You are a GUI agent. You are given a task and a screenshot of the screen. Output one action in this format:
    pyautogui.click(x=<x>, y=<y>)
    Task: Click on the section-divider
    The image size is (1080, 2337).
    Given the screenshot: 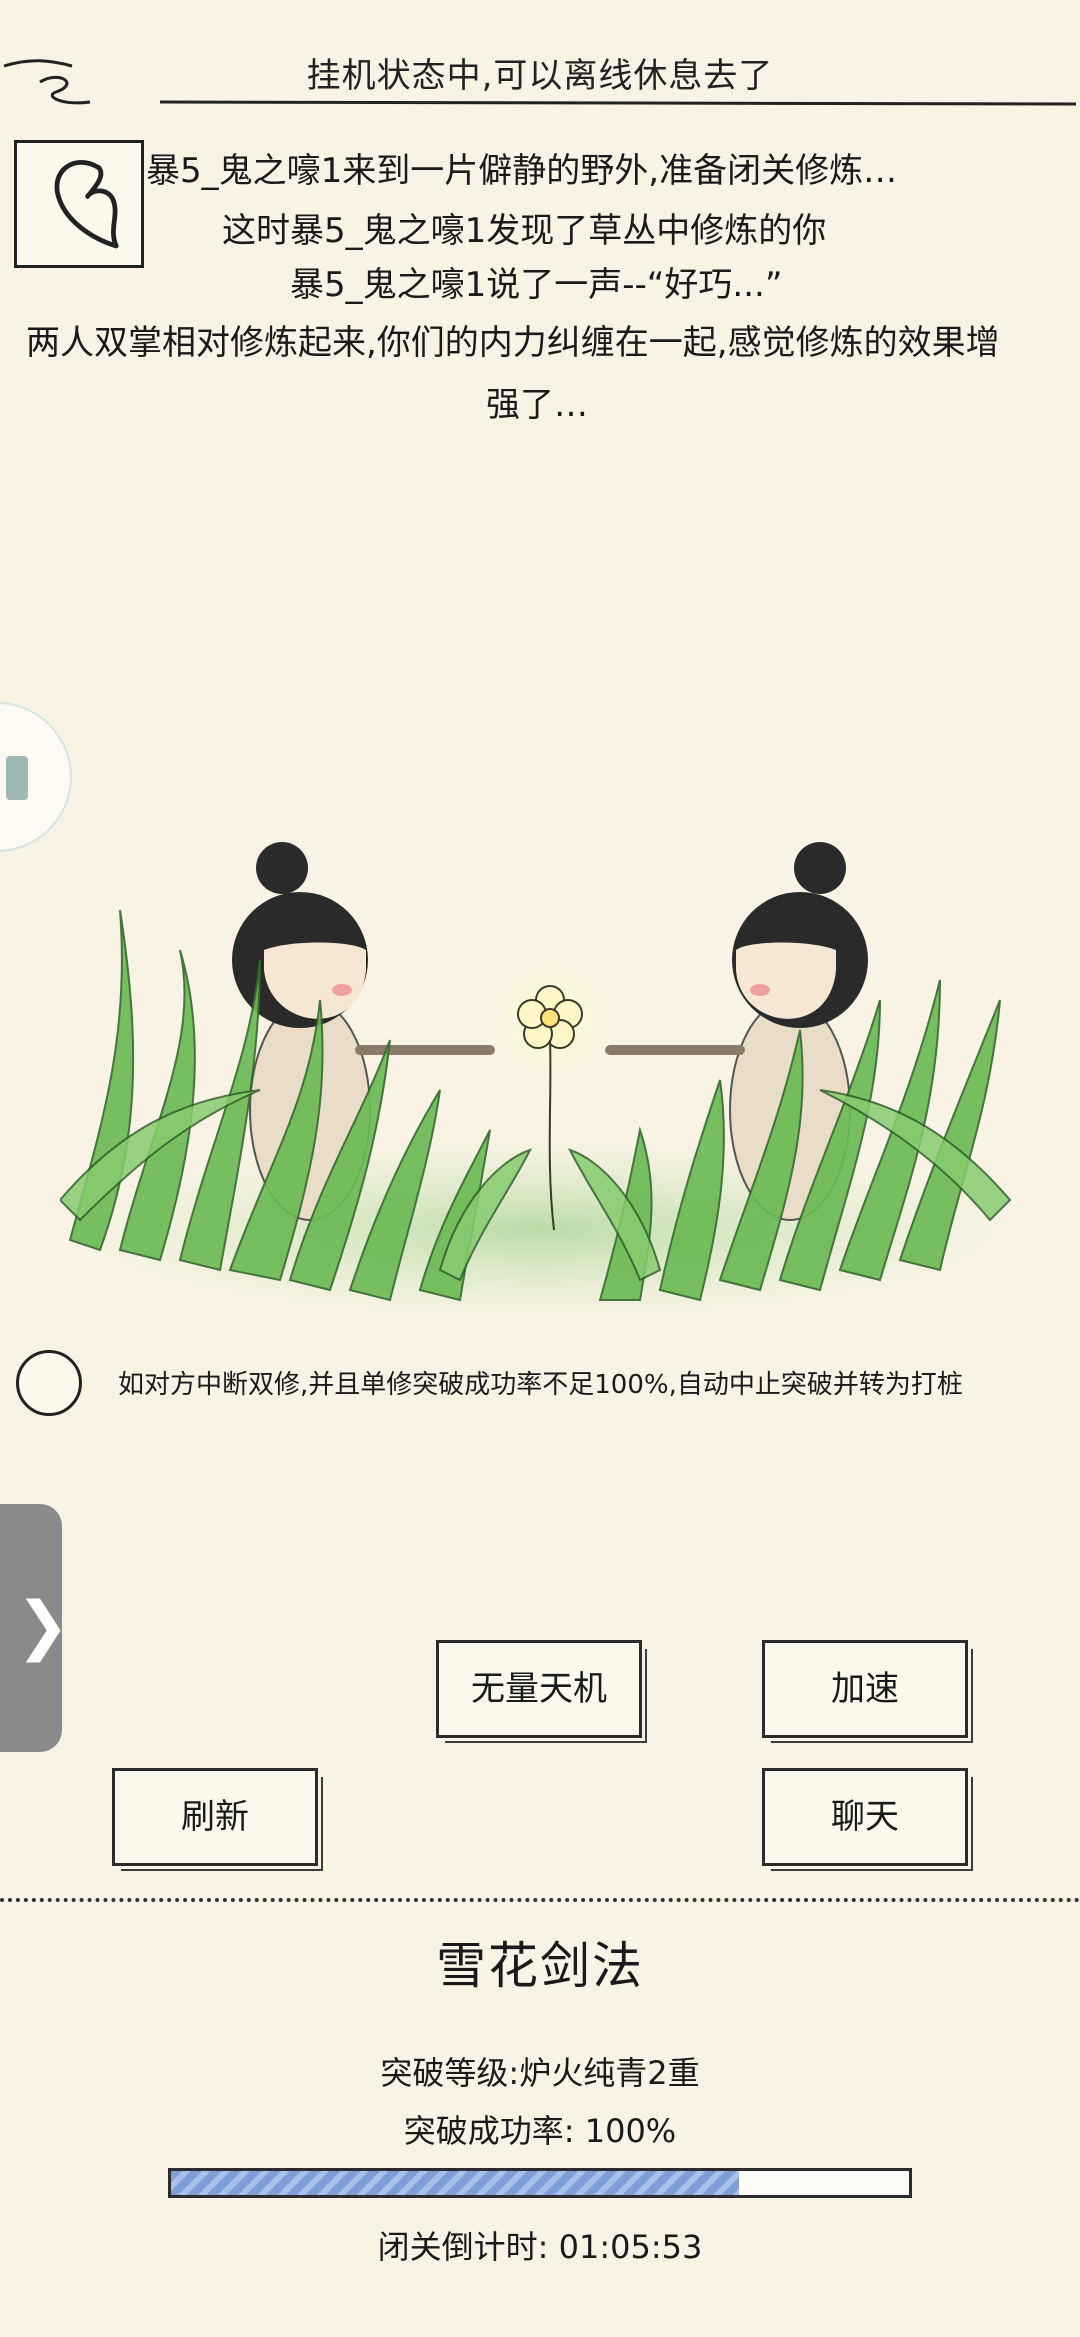 What is the action you would take?
    pyautogui.click(x=540, y=1900)
    